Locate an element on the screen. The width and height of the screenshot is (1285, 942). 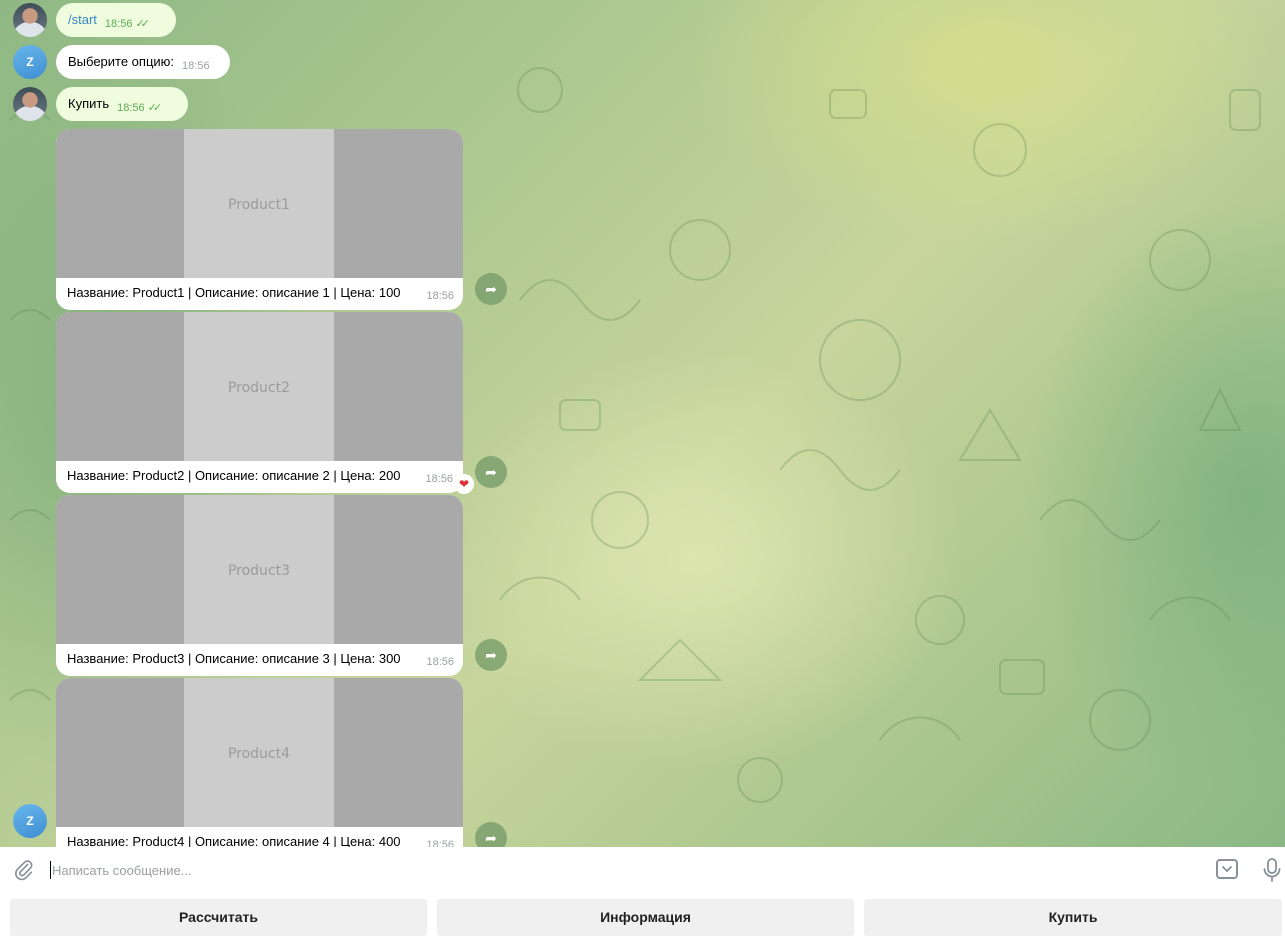
message-bubble-incoming: Выберите опцию: 18:56 is located at coordinates (143, 62).